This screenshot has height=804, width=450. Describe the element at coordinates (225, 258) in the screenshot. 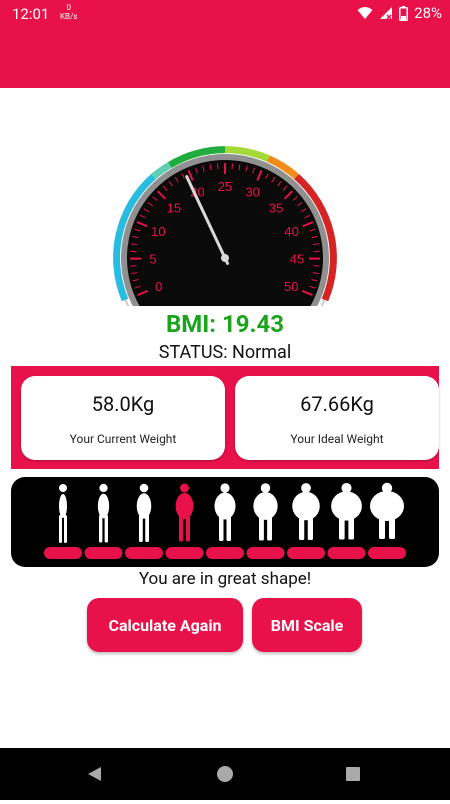

I see `gauge-needle-hub` at that location.